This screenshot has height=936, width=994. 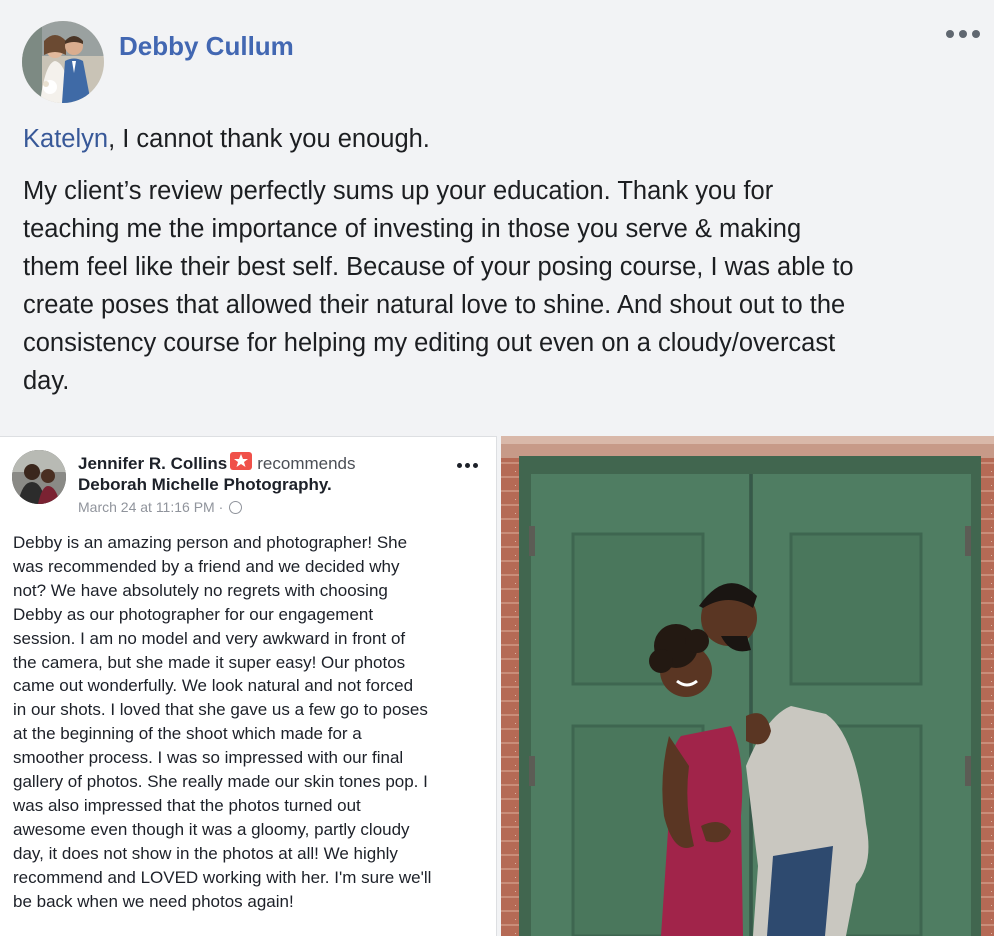 What do you see at coordinates (150, 507) in the screenshot?
I see `review-date: March 24 at 11:16 PM ·` at bounding box center [150, 507].